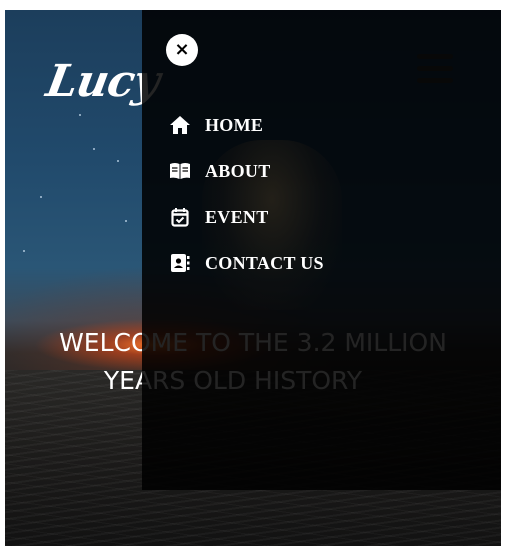 The height and width of the screenshot is (556, 506). I want to click on close-icon: ×, so click(182, 49).